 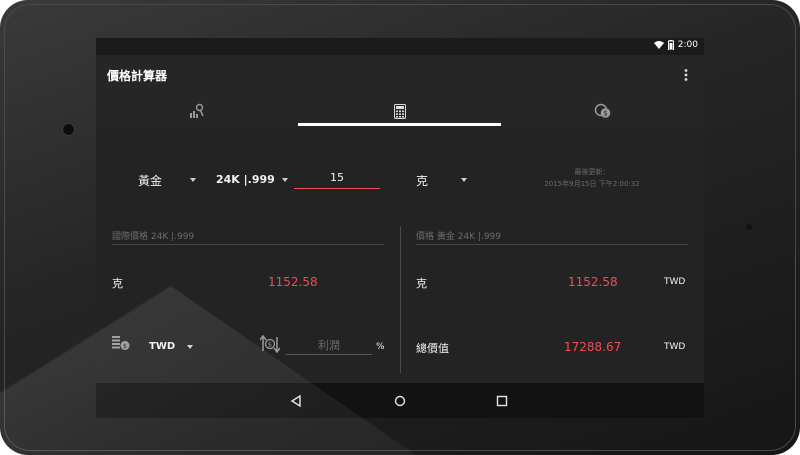 What do you see at coordinates (687, 45) in the screenshot?
I see `clock: 2:00` at bounding box center [687, 45].